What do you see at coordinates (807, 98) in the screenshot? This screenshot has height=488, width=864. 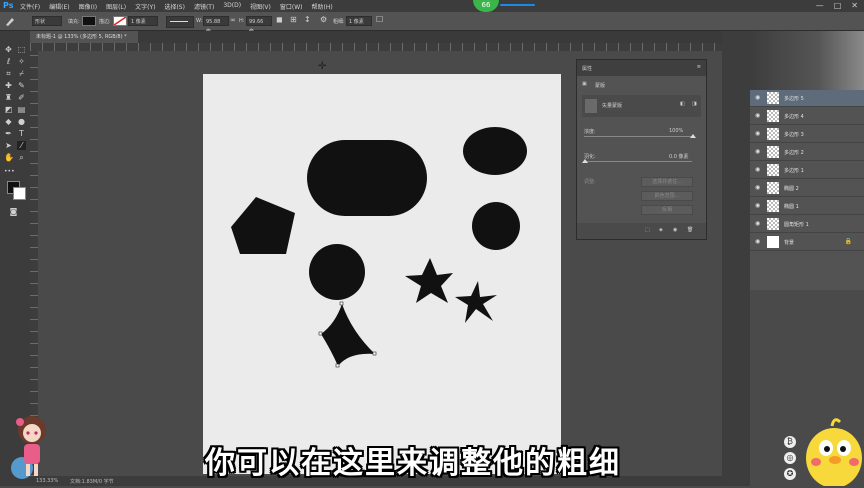 I see `layer-row: ◉ 多边形 5` at bounding box center [807, 98].